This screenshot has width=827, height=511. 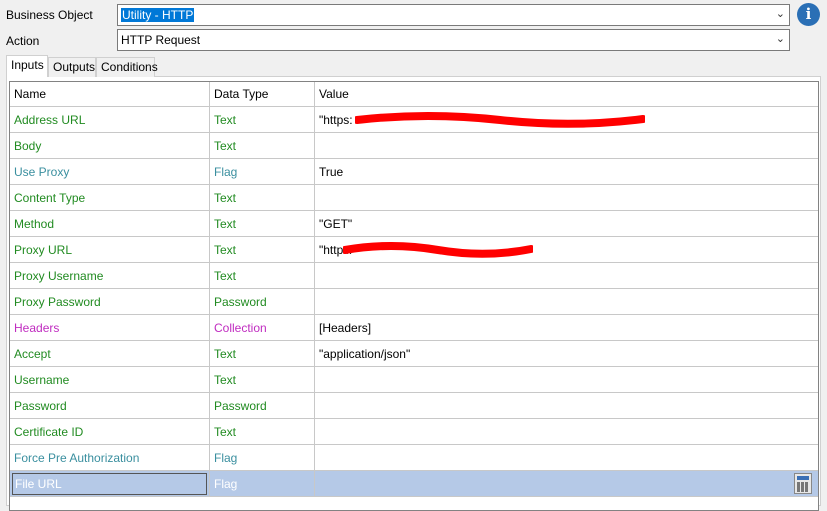 I want to click on name-cell-text: Password, so click(x=40, y=406).